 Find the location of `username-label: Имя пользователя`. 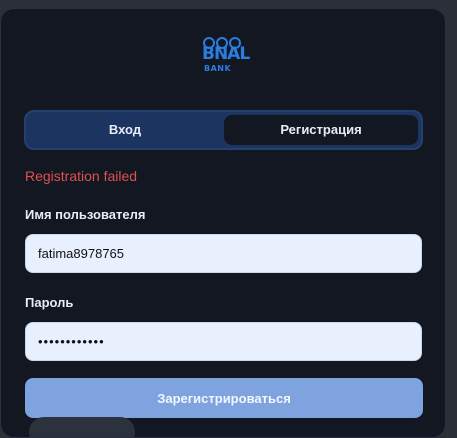

username-label: Имя пользователя is located at coordinates (85, 214).